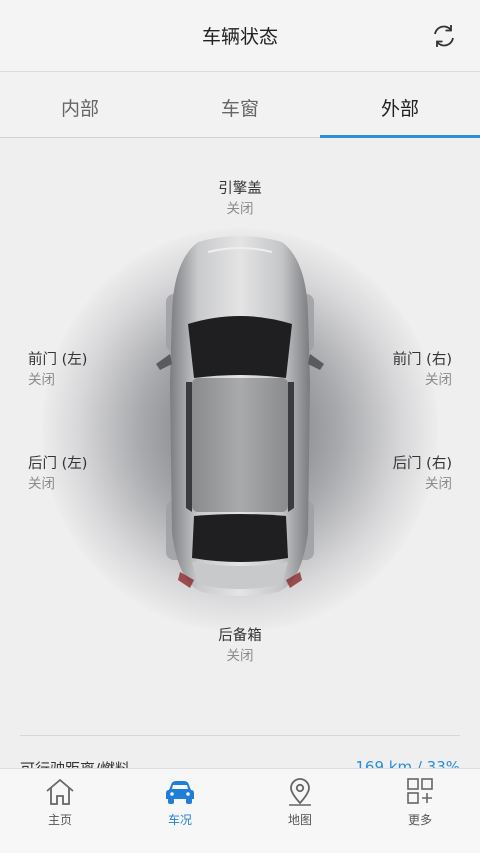  I want to click on page-title: 车辆状态, so click(239, 37).